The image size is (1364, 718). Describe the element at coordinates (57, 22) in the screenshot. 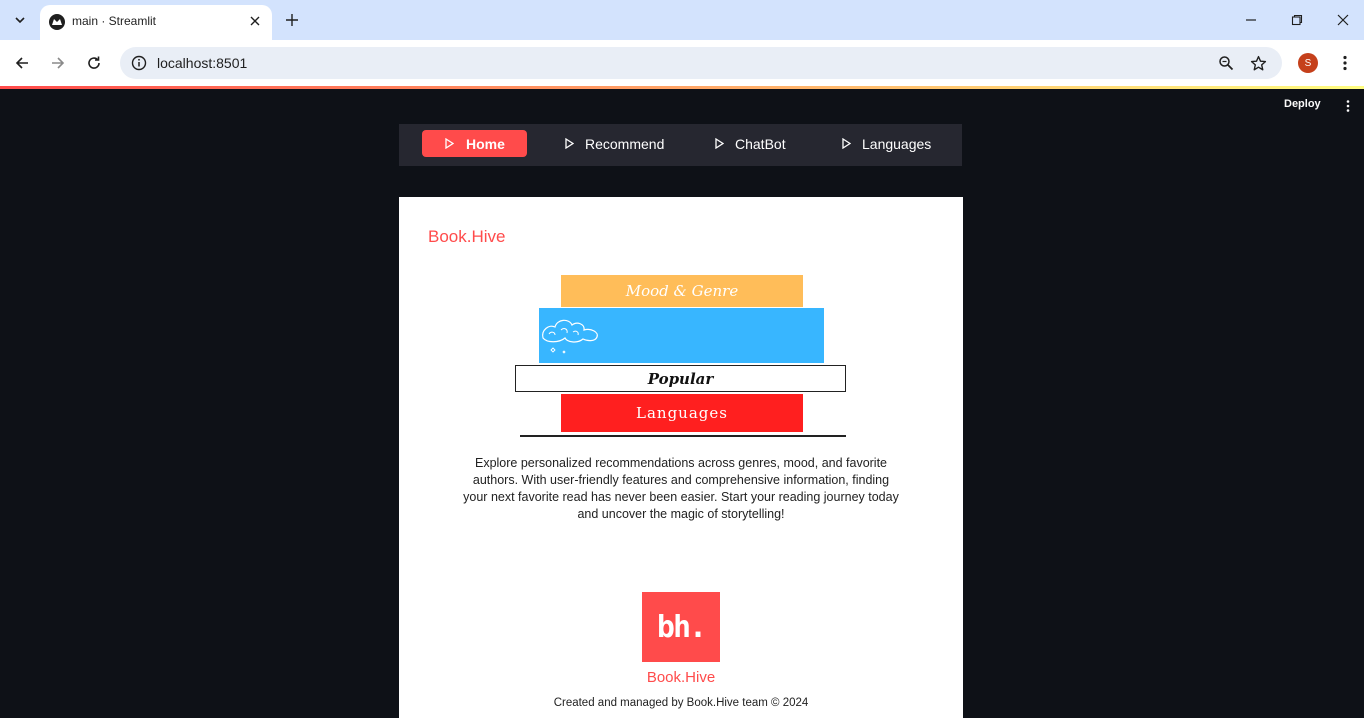

I see `streamlit-favicon-icon` at that location.